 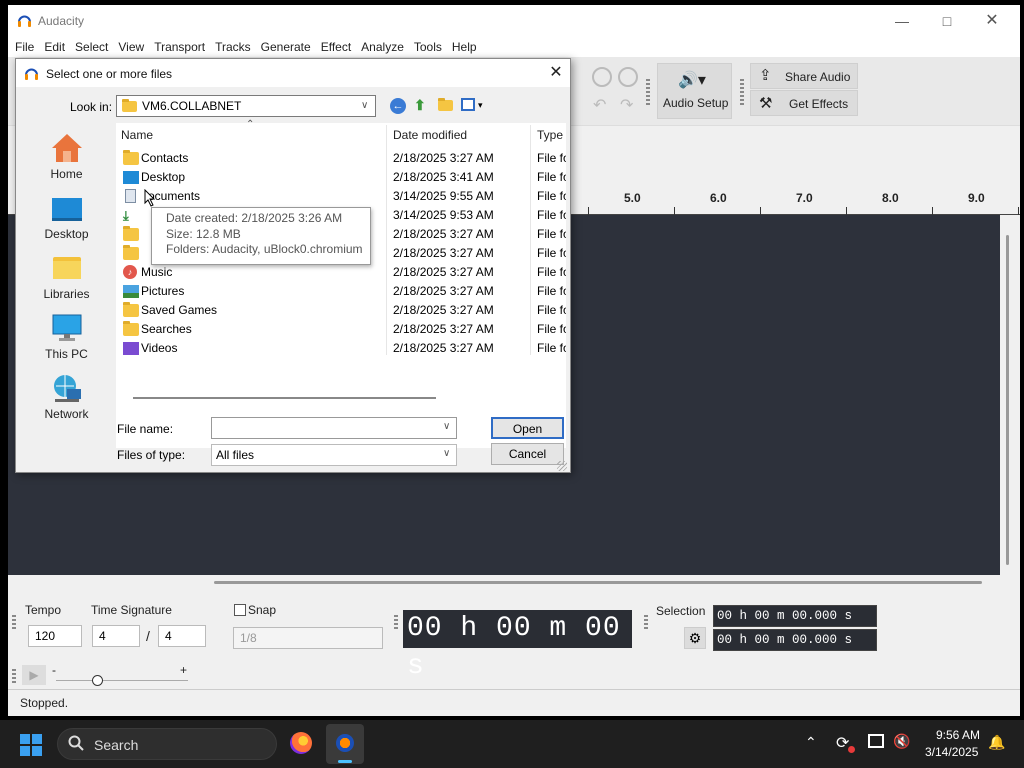 I want to click on firefox-icon, so click(x=301, y=743).